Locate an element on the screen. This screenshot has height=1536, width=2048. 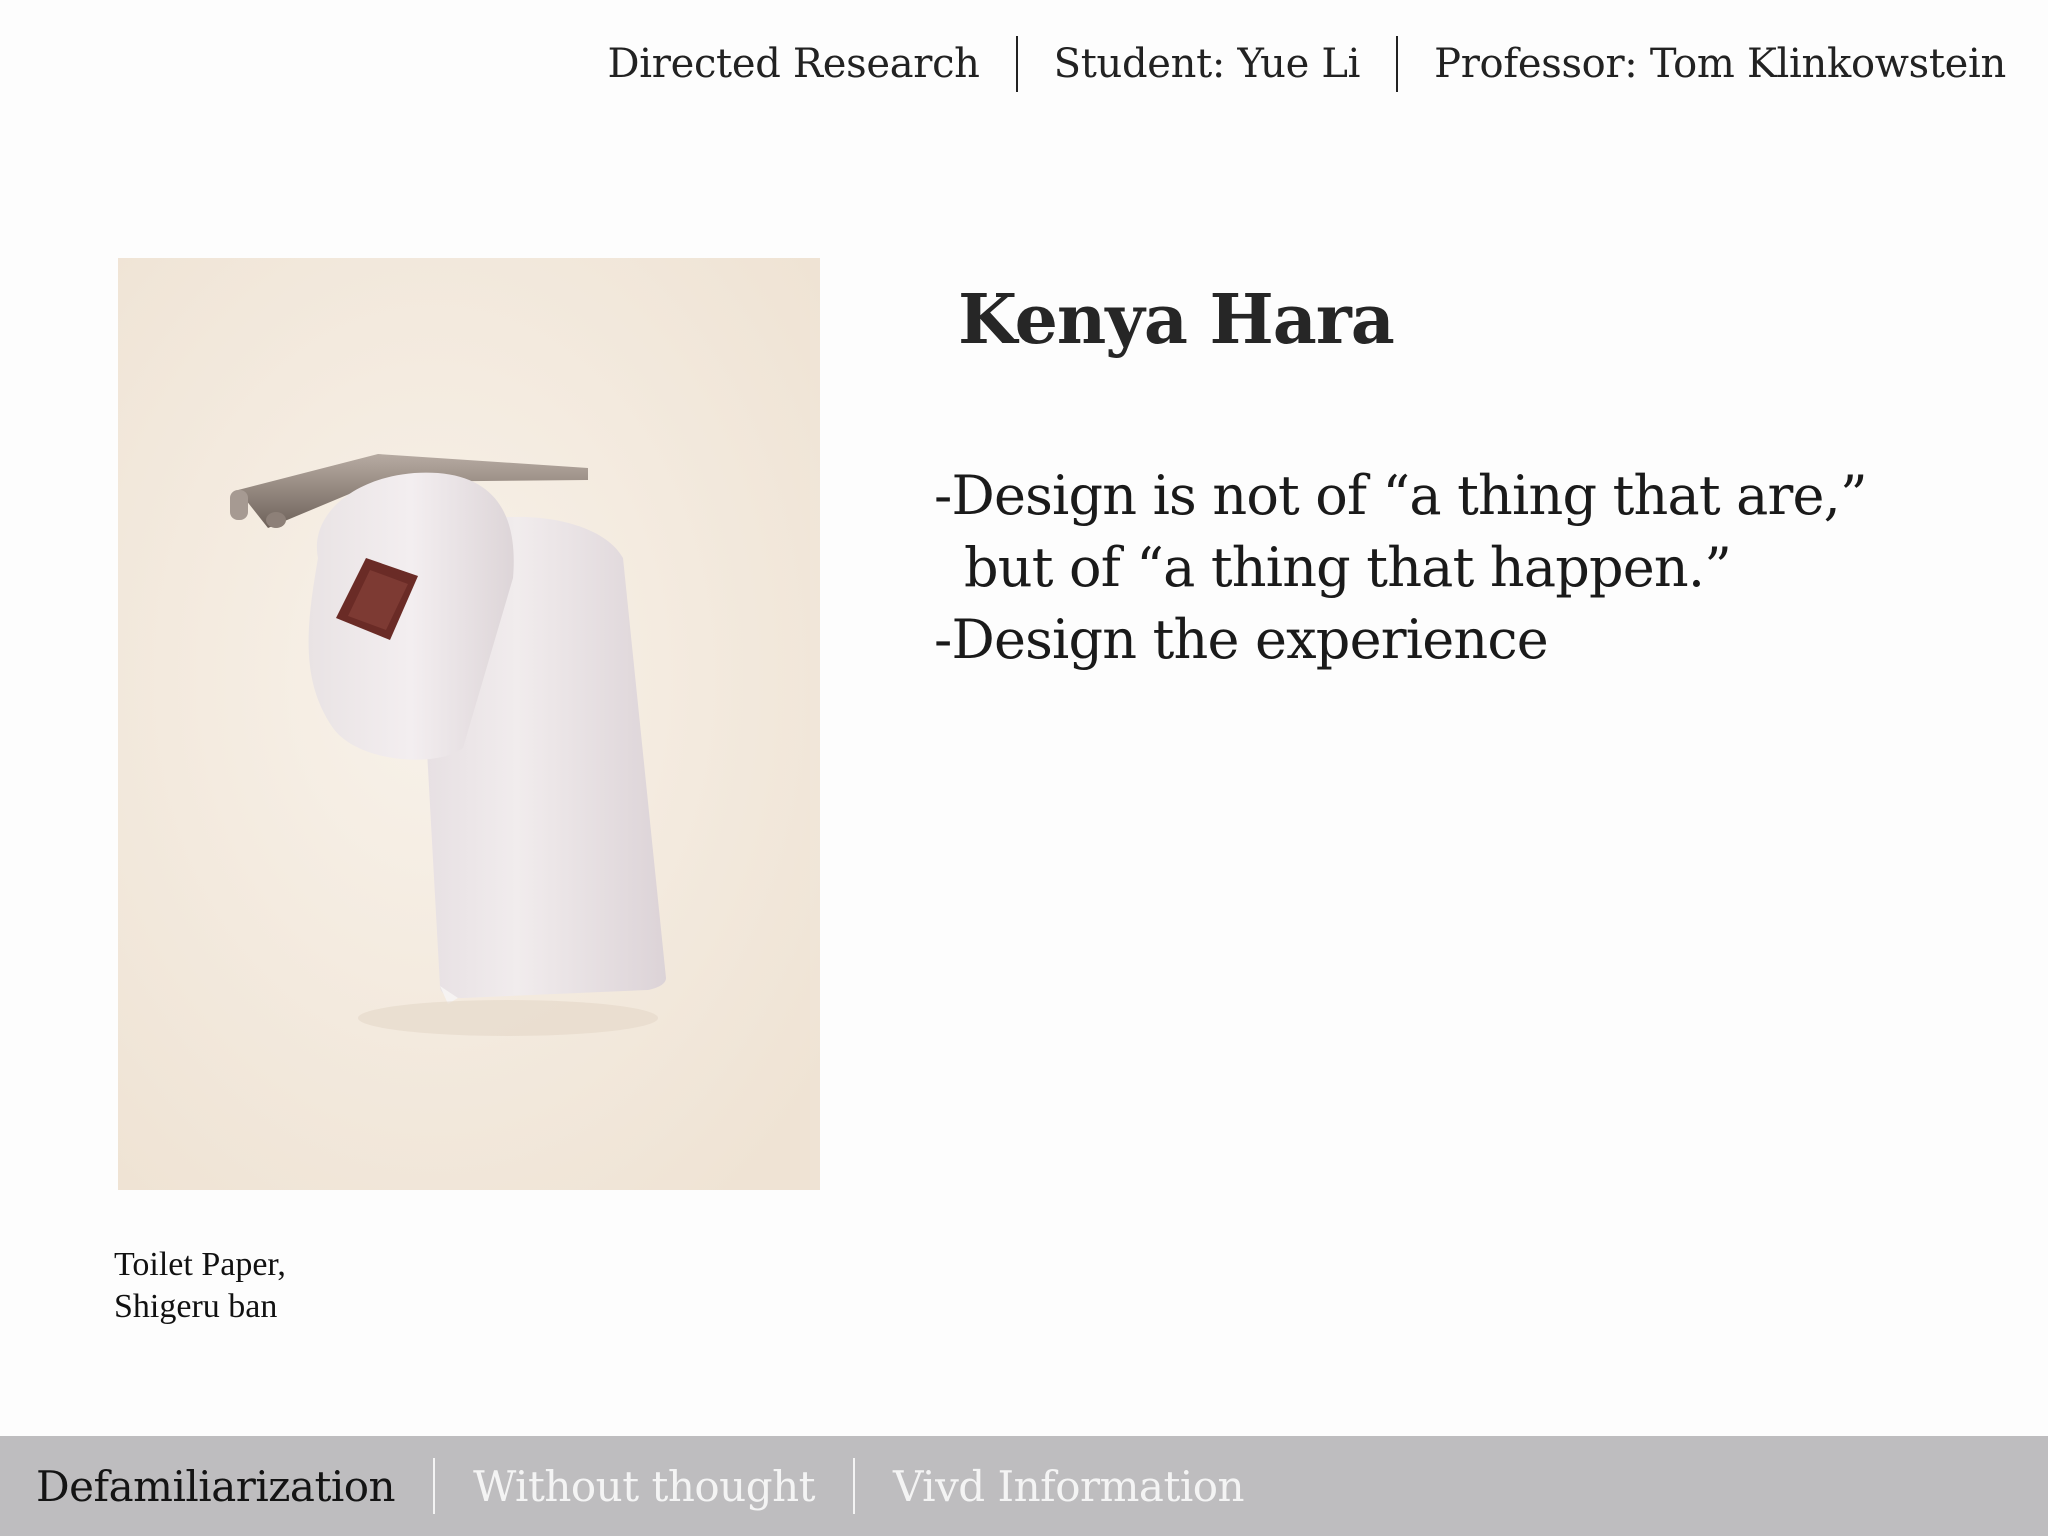
professor-label: Professor: Tom Klinkowstein is located at coordinates (1720, 64).